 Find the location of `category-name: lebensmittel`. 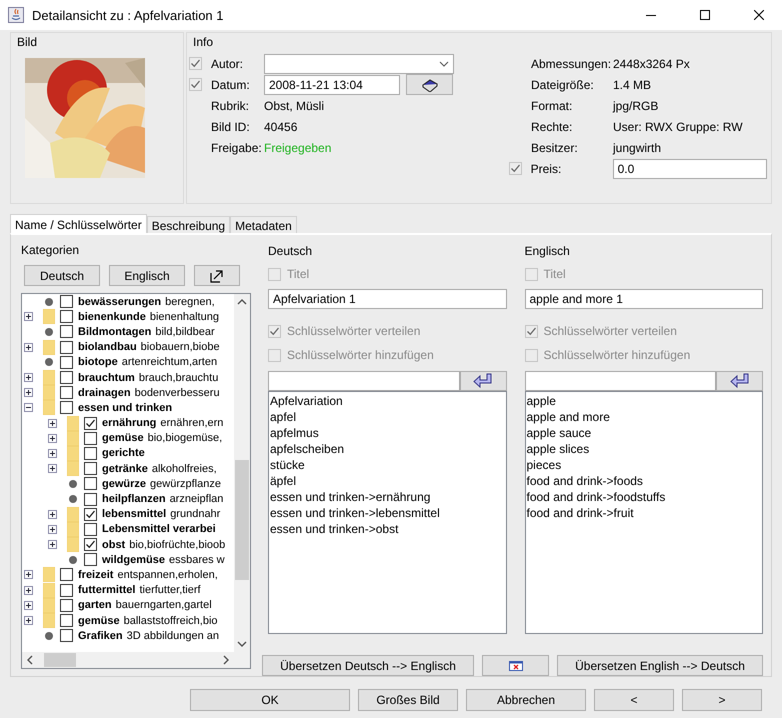

category-name: lebensmittel is located at coordinates (134, 514).